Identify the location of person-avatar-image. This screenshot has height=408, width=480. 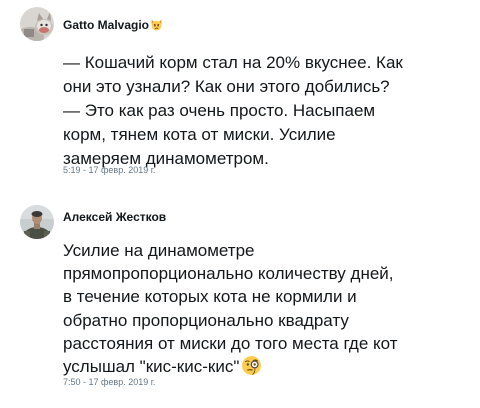
(37, 222).